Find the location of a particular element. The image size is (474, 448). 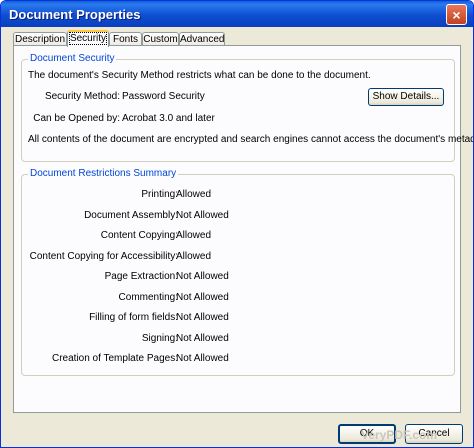

restriction-commenting-value: Not Allowed is located at coordinates (202, 297).